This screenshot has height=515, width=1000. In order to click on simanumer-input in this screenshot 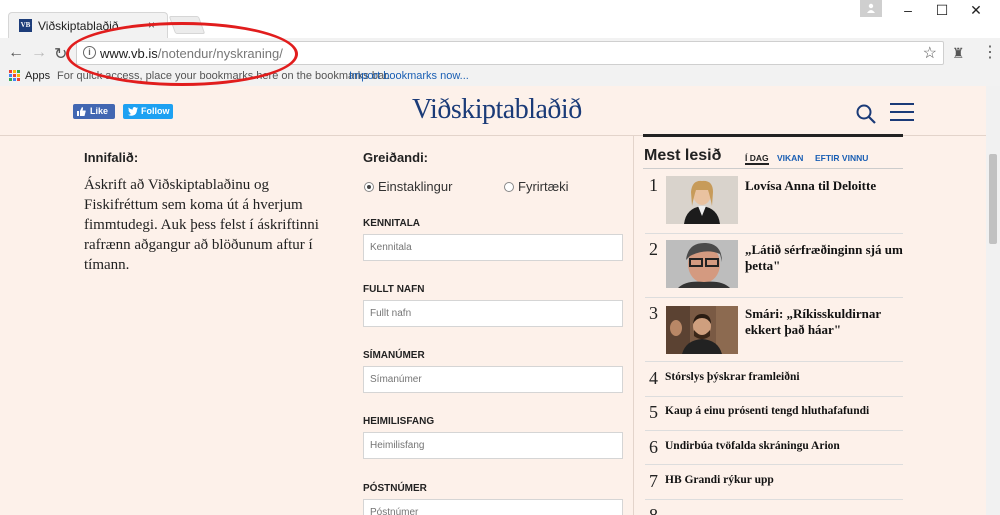, I will do `click(493, 379)`.